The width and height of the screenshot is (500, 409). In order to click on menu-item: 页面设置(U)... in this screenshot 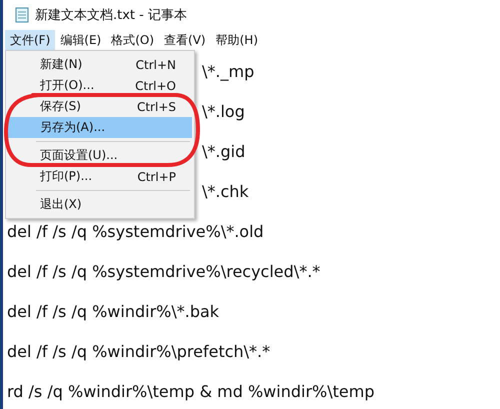, I will do `click(100, 155)`.